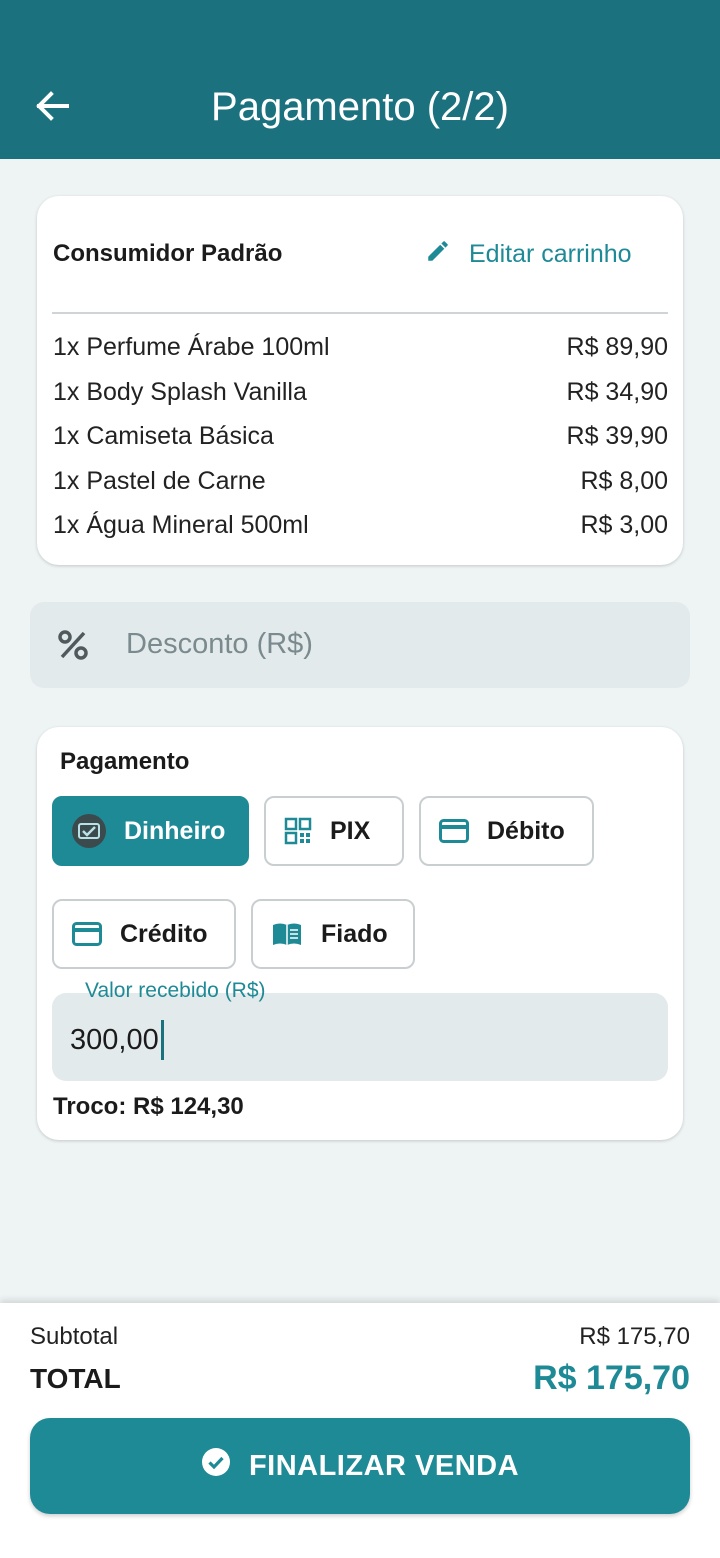 This screenshot has width=720, height=1558. I want to click on finalize-sale-button: FINALIZAR VENDA, so click(360, 1466).